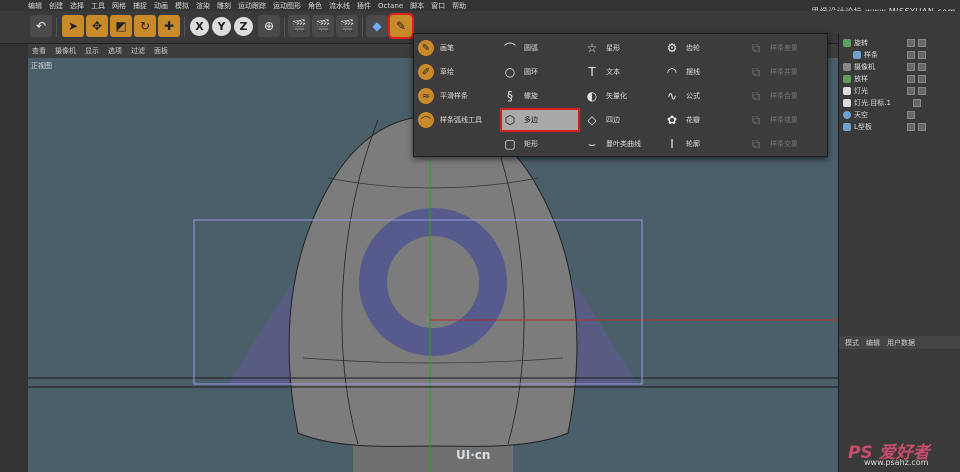 The width and height of the screenshot is (960, 472). I want to click on spline-icon, so click(857, 54).